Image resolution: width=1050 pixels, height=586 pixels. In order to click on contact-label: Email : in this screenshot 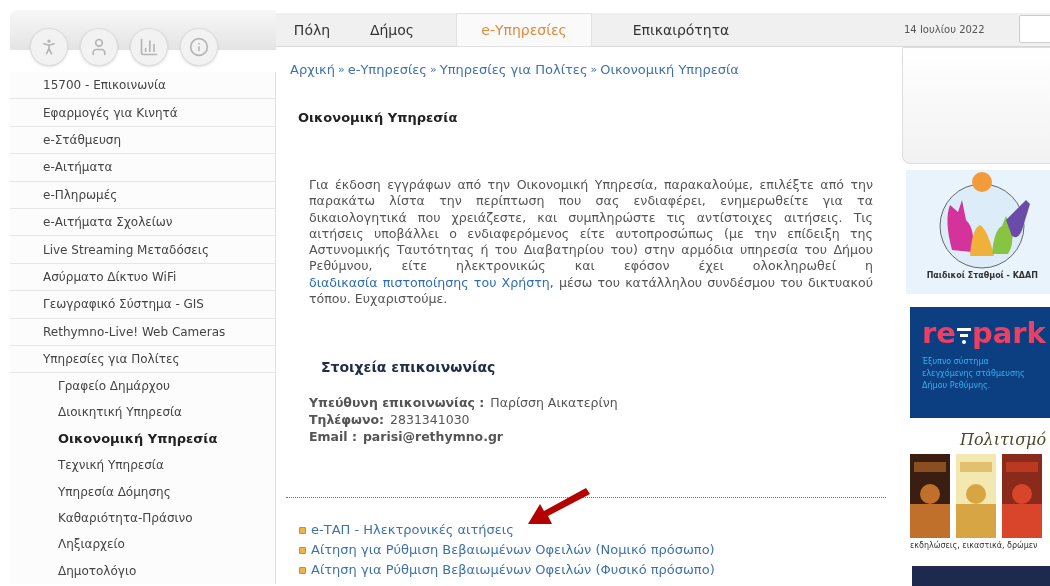, I will do `click(333, 437)`.